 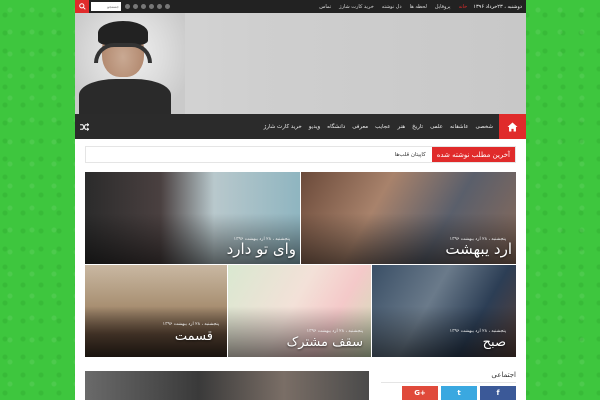 I want to click on nav-item-wonders: عجایب, so click(x=382, y=127).